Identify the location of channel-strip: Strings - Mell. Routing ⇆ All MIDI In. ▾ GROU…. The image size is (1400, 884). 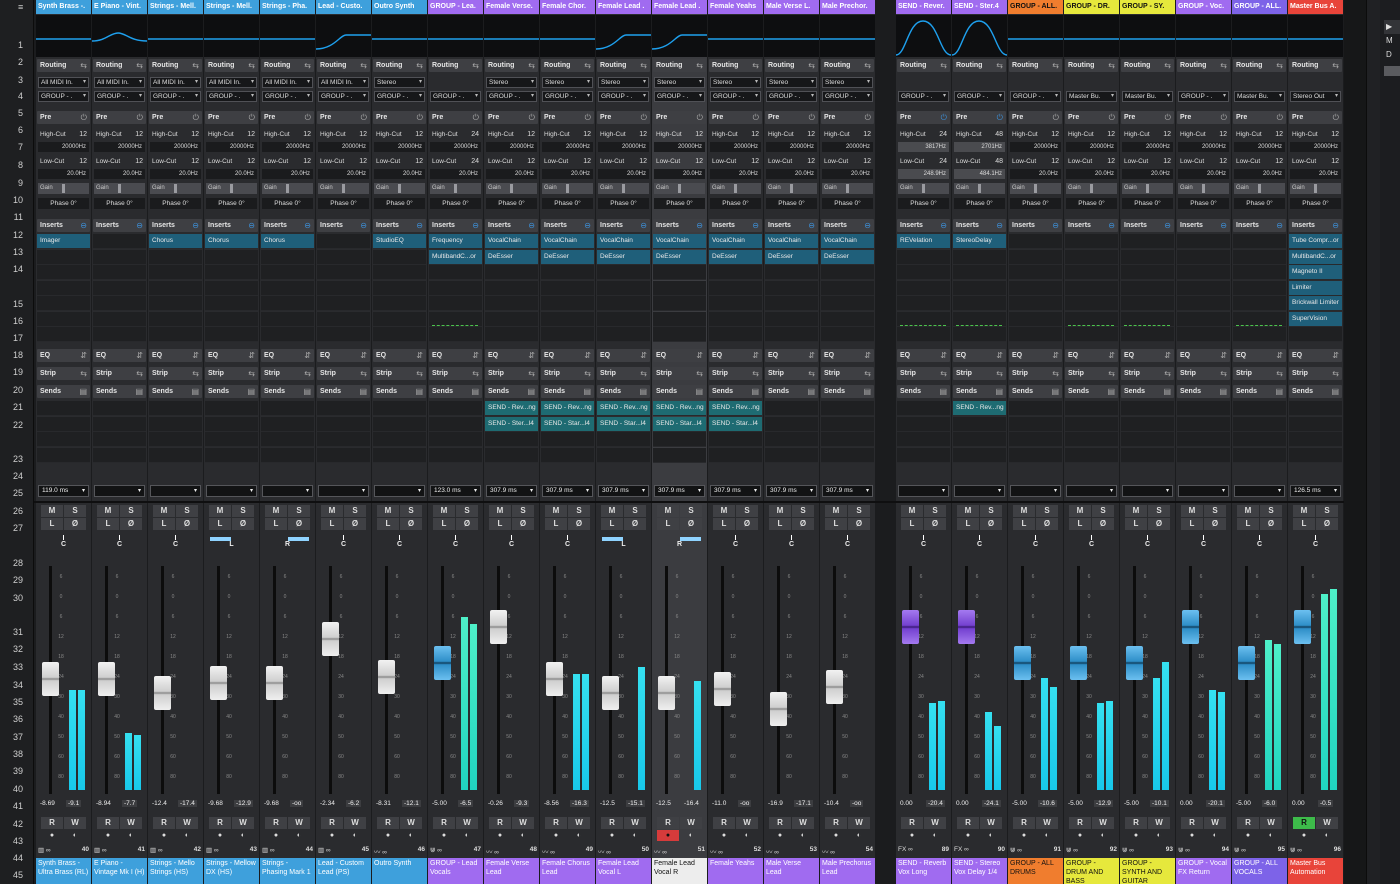
(175, 442).